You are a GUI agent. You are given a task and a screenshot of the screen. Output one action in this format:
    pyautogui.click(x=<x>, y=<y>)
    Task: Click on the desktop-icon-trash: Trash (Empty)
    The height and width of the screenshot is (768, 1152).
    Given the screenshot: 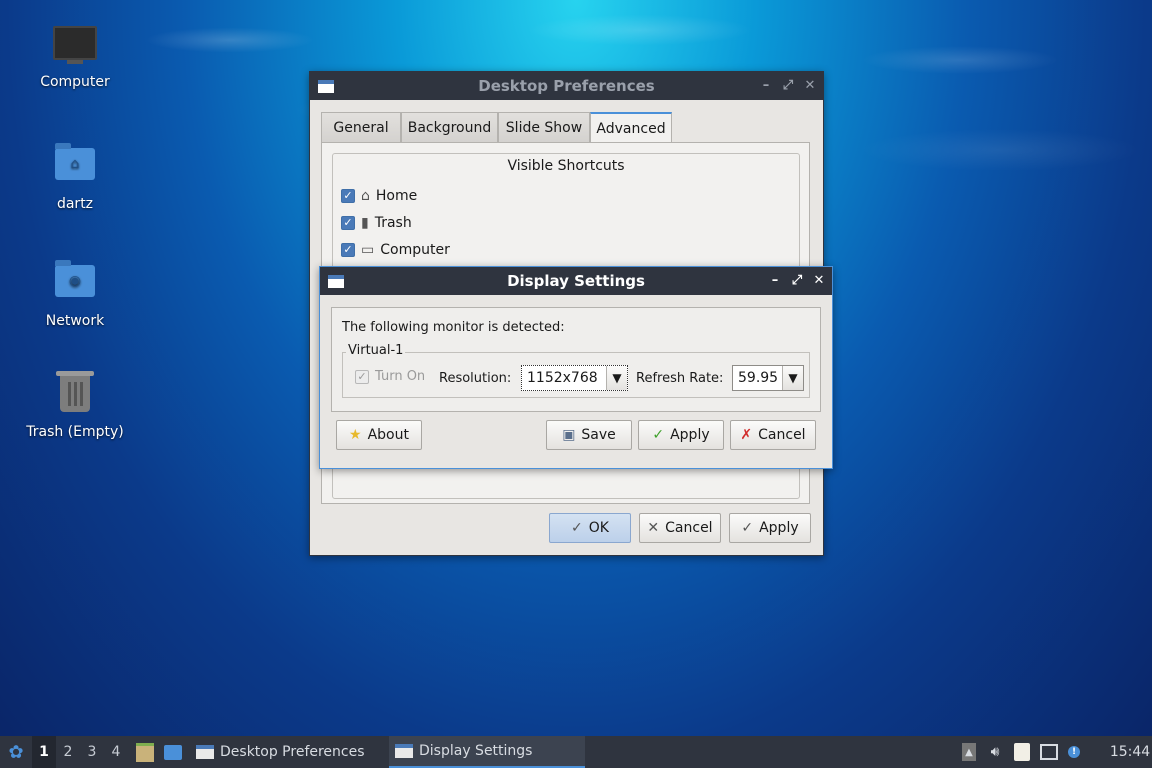 What is the action you would take?
    pyautogui.click(x=75, y=405)
    